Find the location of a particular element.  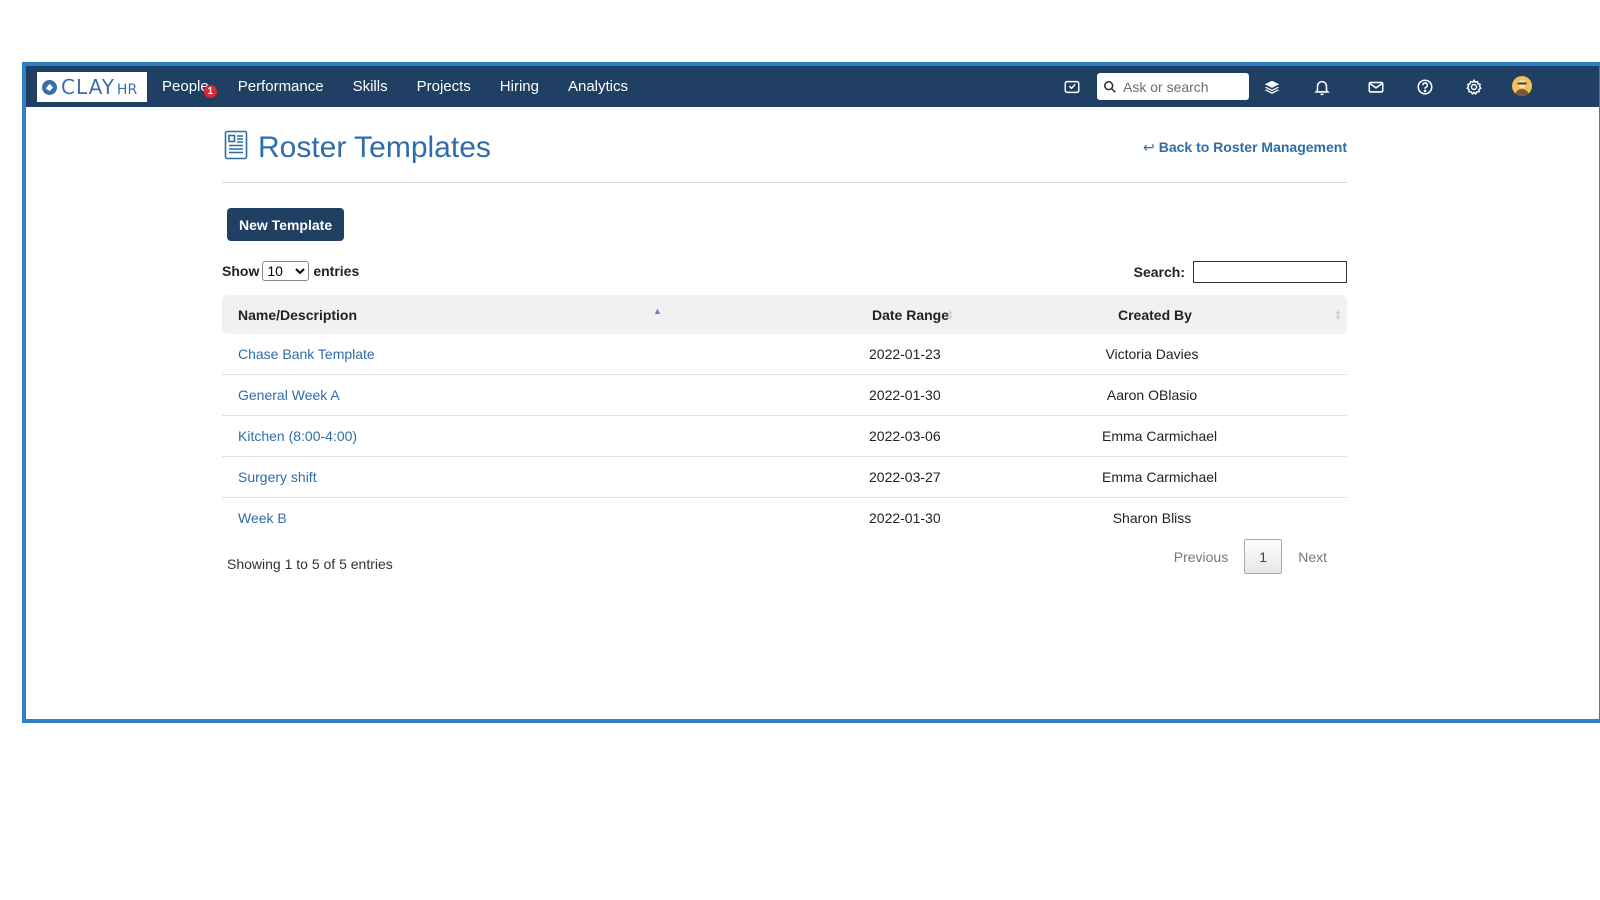

nav-item-label: Hiring is located at coordinates (519, 86).